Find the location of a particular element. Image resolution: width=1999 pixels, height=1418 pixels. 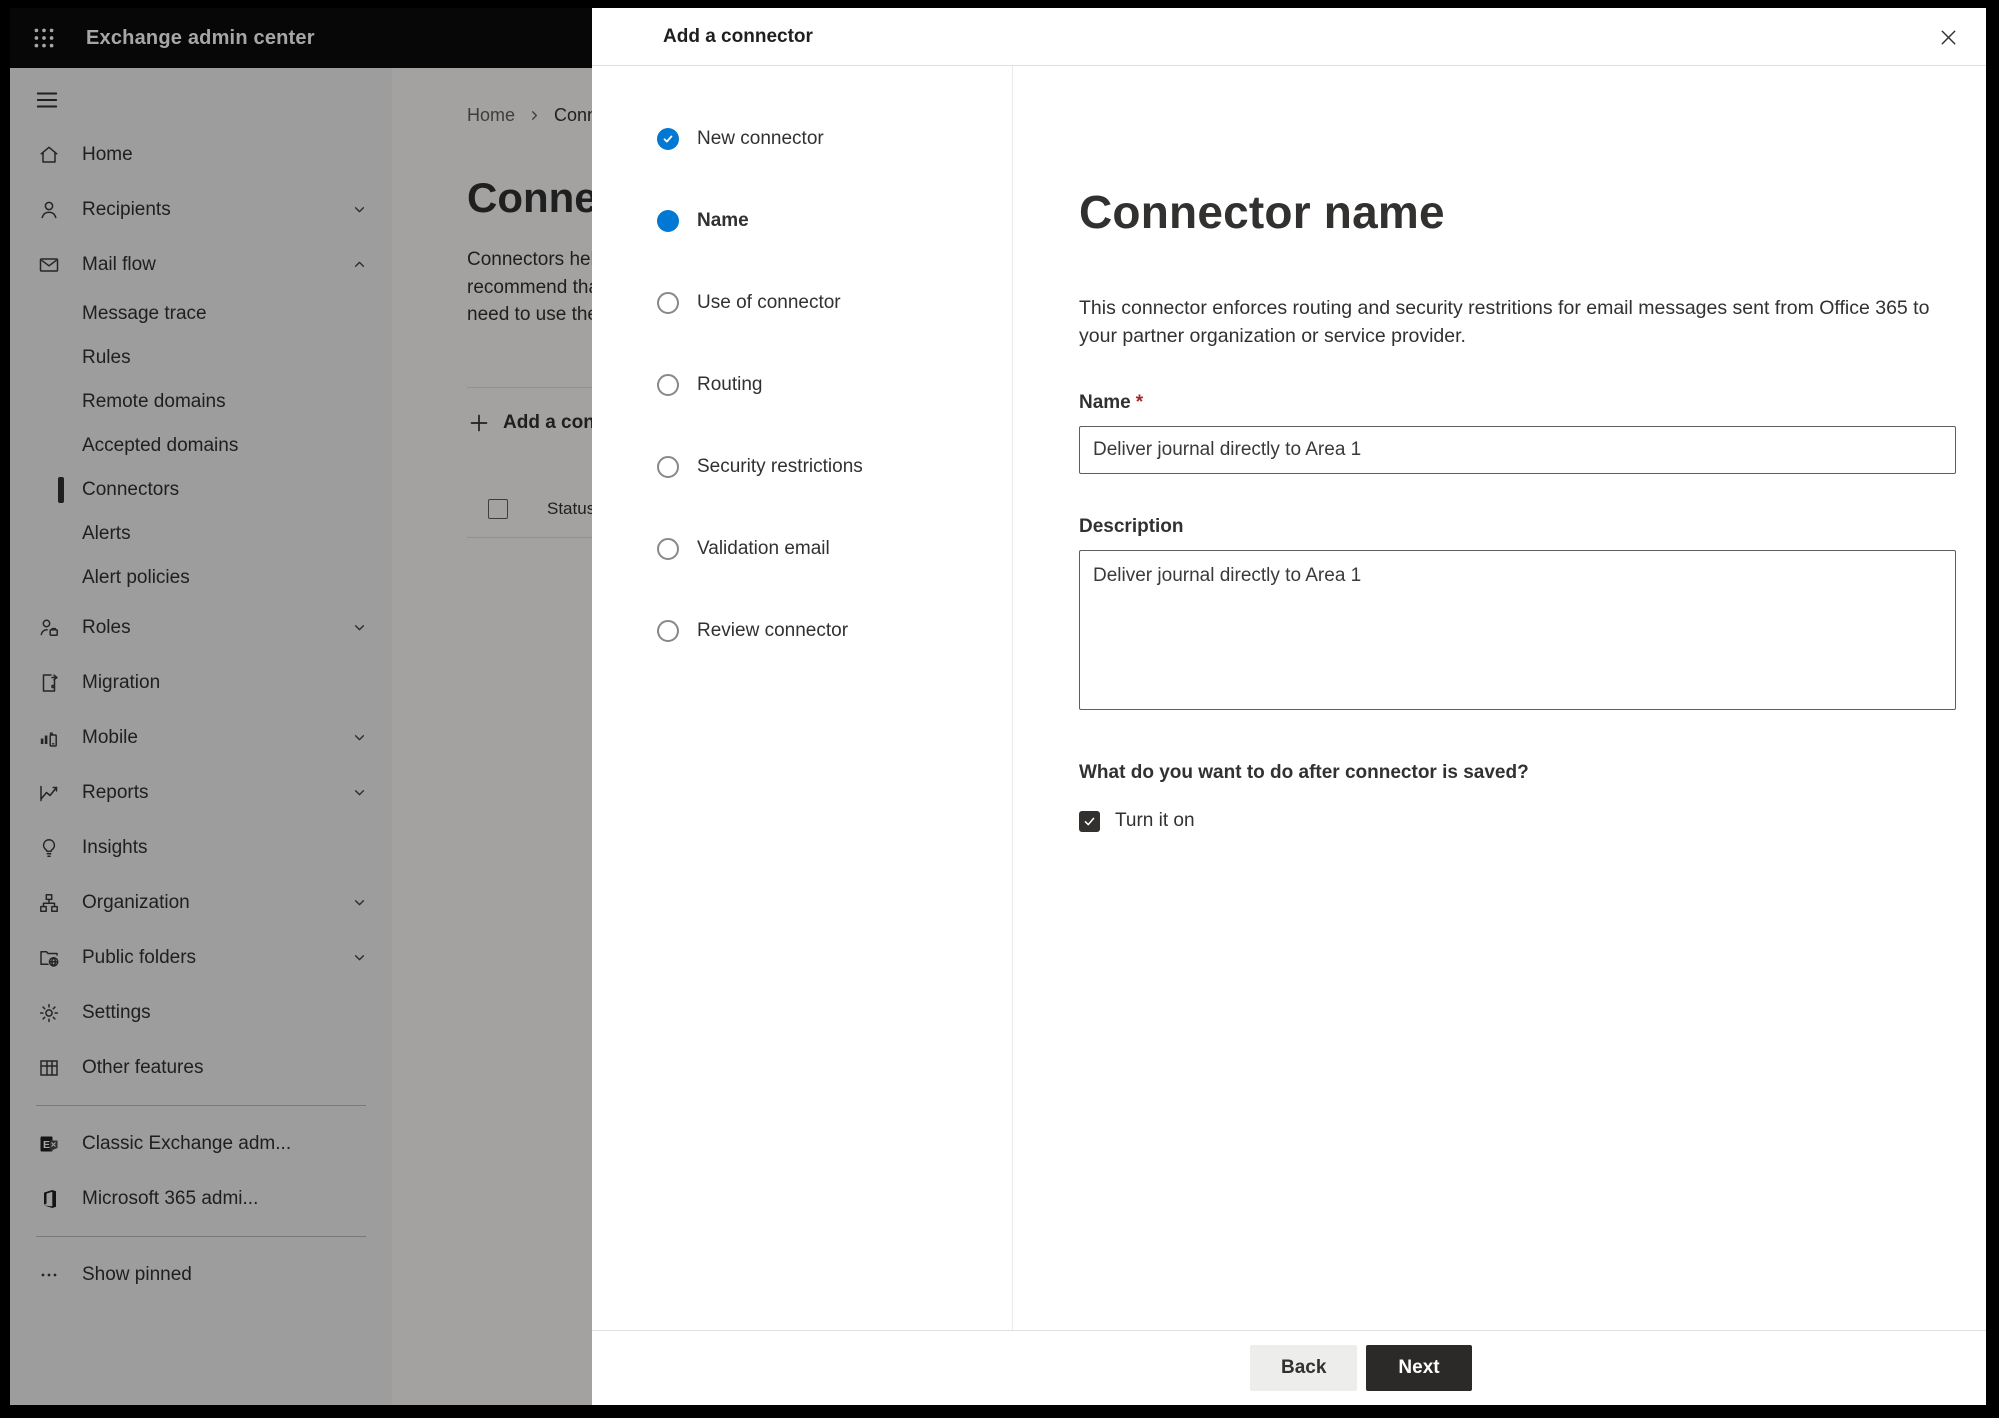

step-use-of-connector: Use of connector is located at coordinates (834, 333).